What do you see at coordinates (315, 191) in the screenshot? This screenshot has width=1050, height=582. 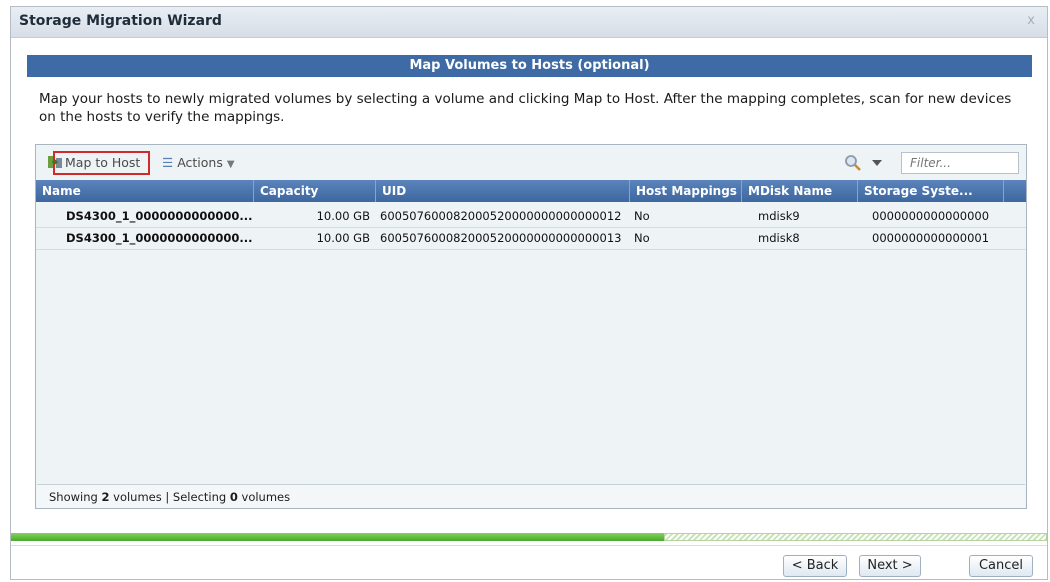 I see `column-header-capacity: Capacity` at bounding box center [315, 191].